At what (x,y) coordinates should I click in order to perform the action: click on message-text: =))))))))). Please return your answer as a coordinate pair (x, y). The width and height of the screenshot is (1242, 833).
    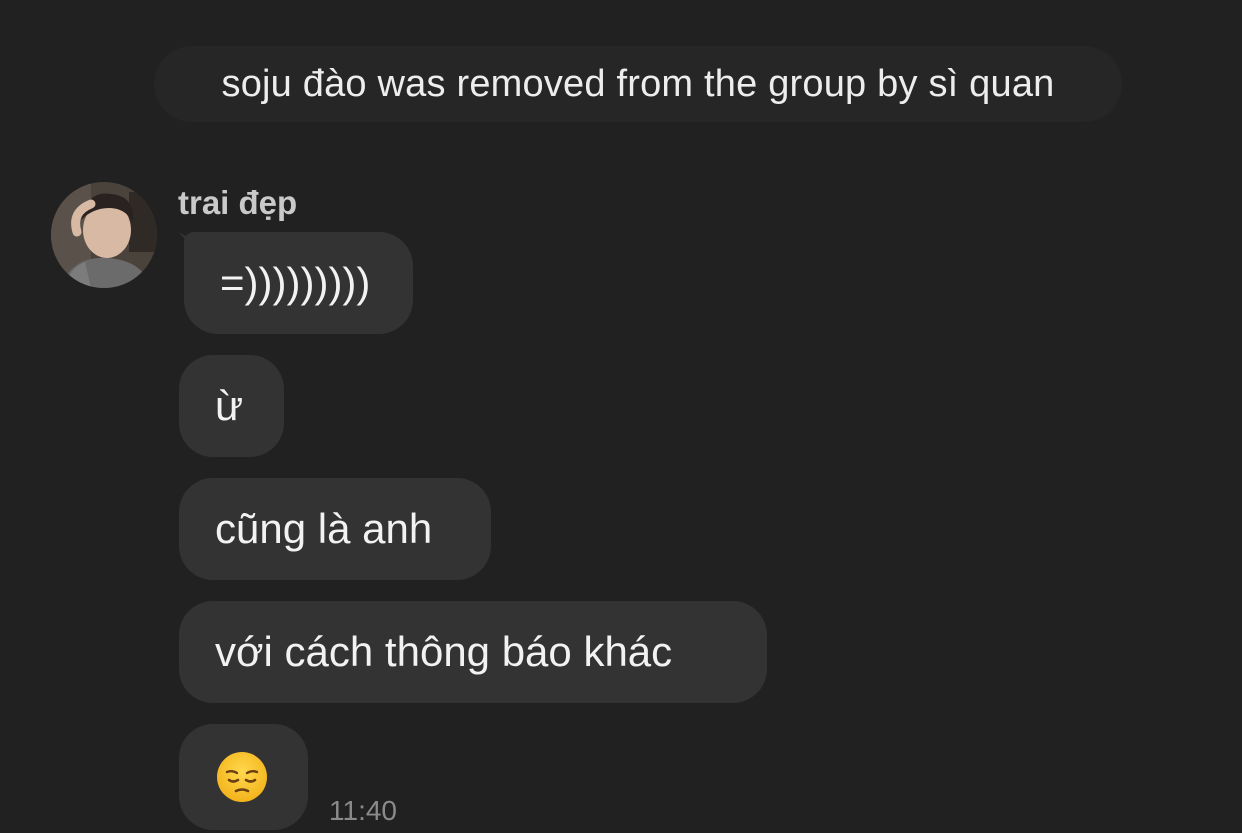
    Looking at the image, I should click on (295, 282).